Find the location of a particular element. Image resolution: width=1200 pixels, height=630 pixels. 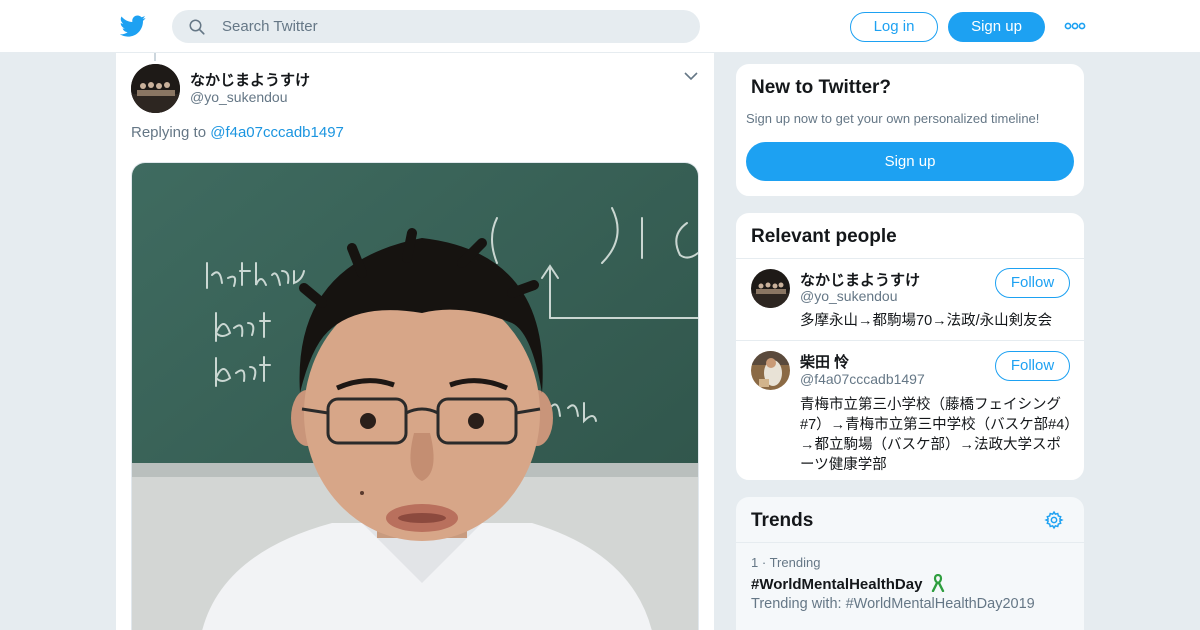

relevant-people-title: Relevant people is located at coordinates (824, 236).